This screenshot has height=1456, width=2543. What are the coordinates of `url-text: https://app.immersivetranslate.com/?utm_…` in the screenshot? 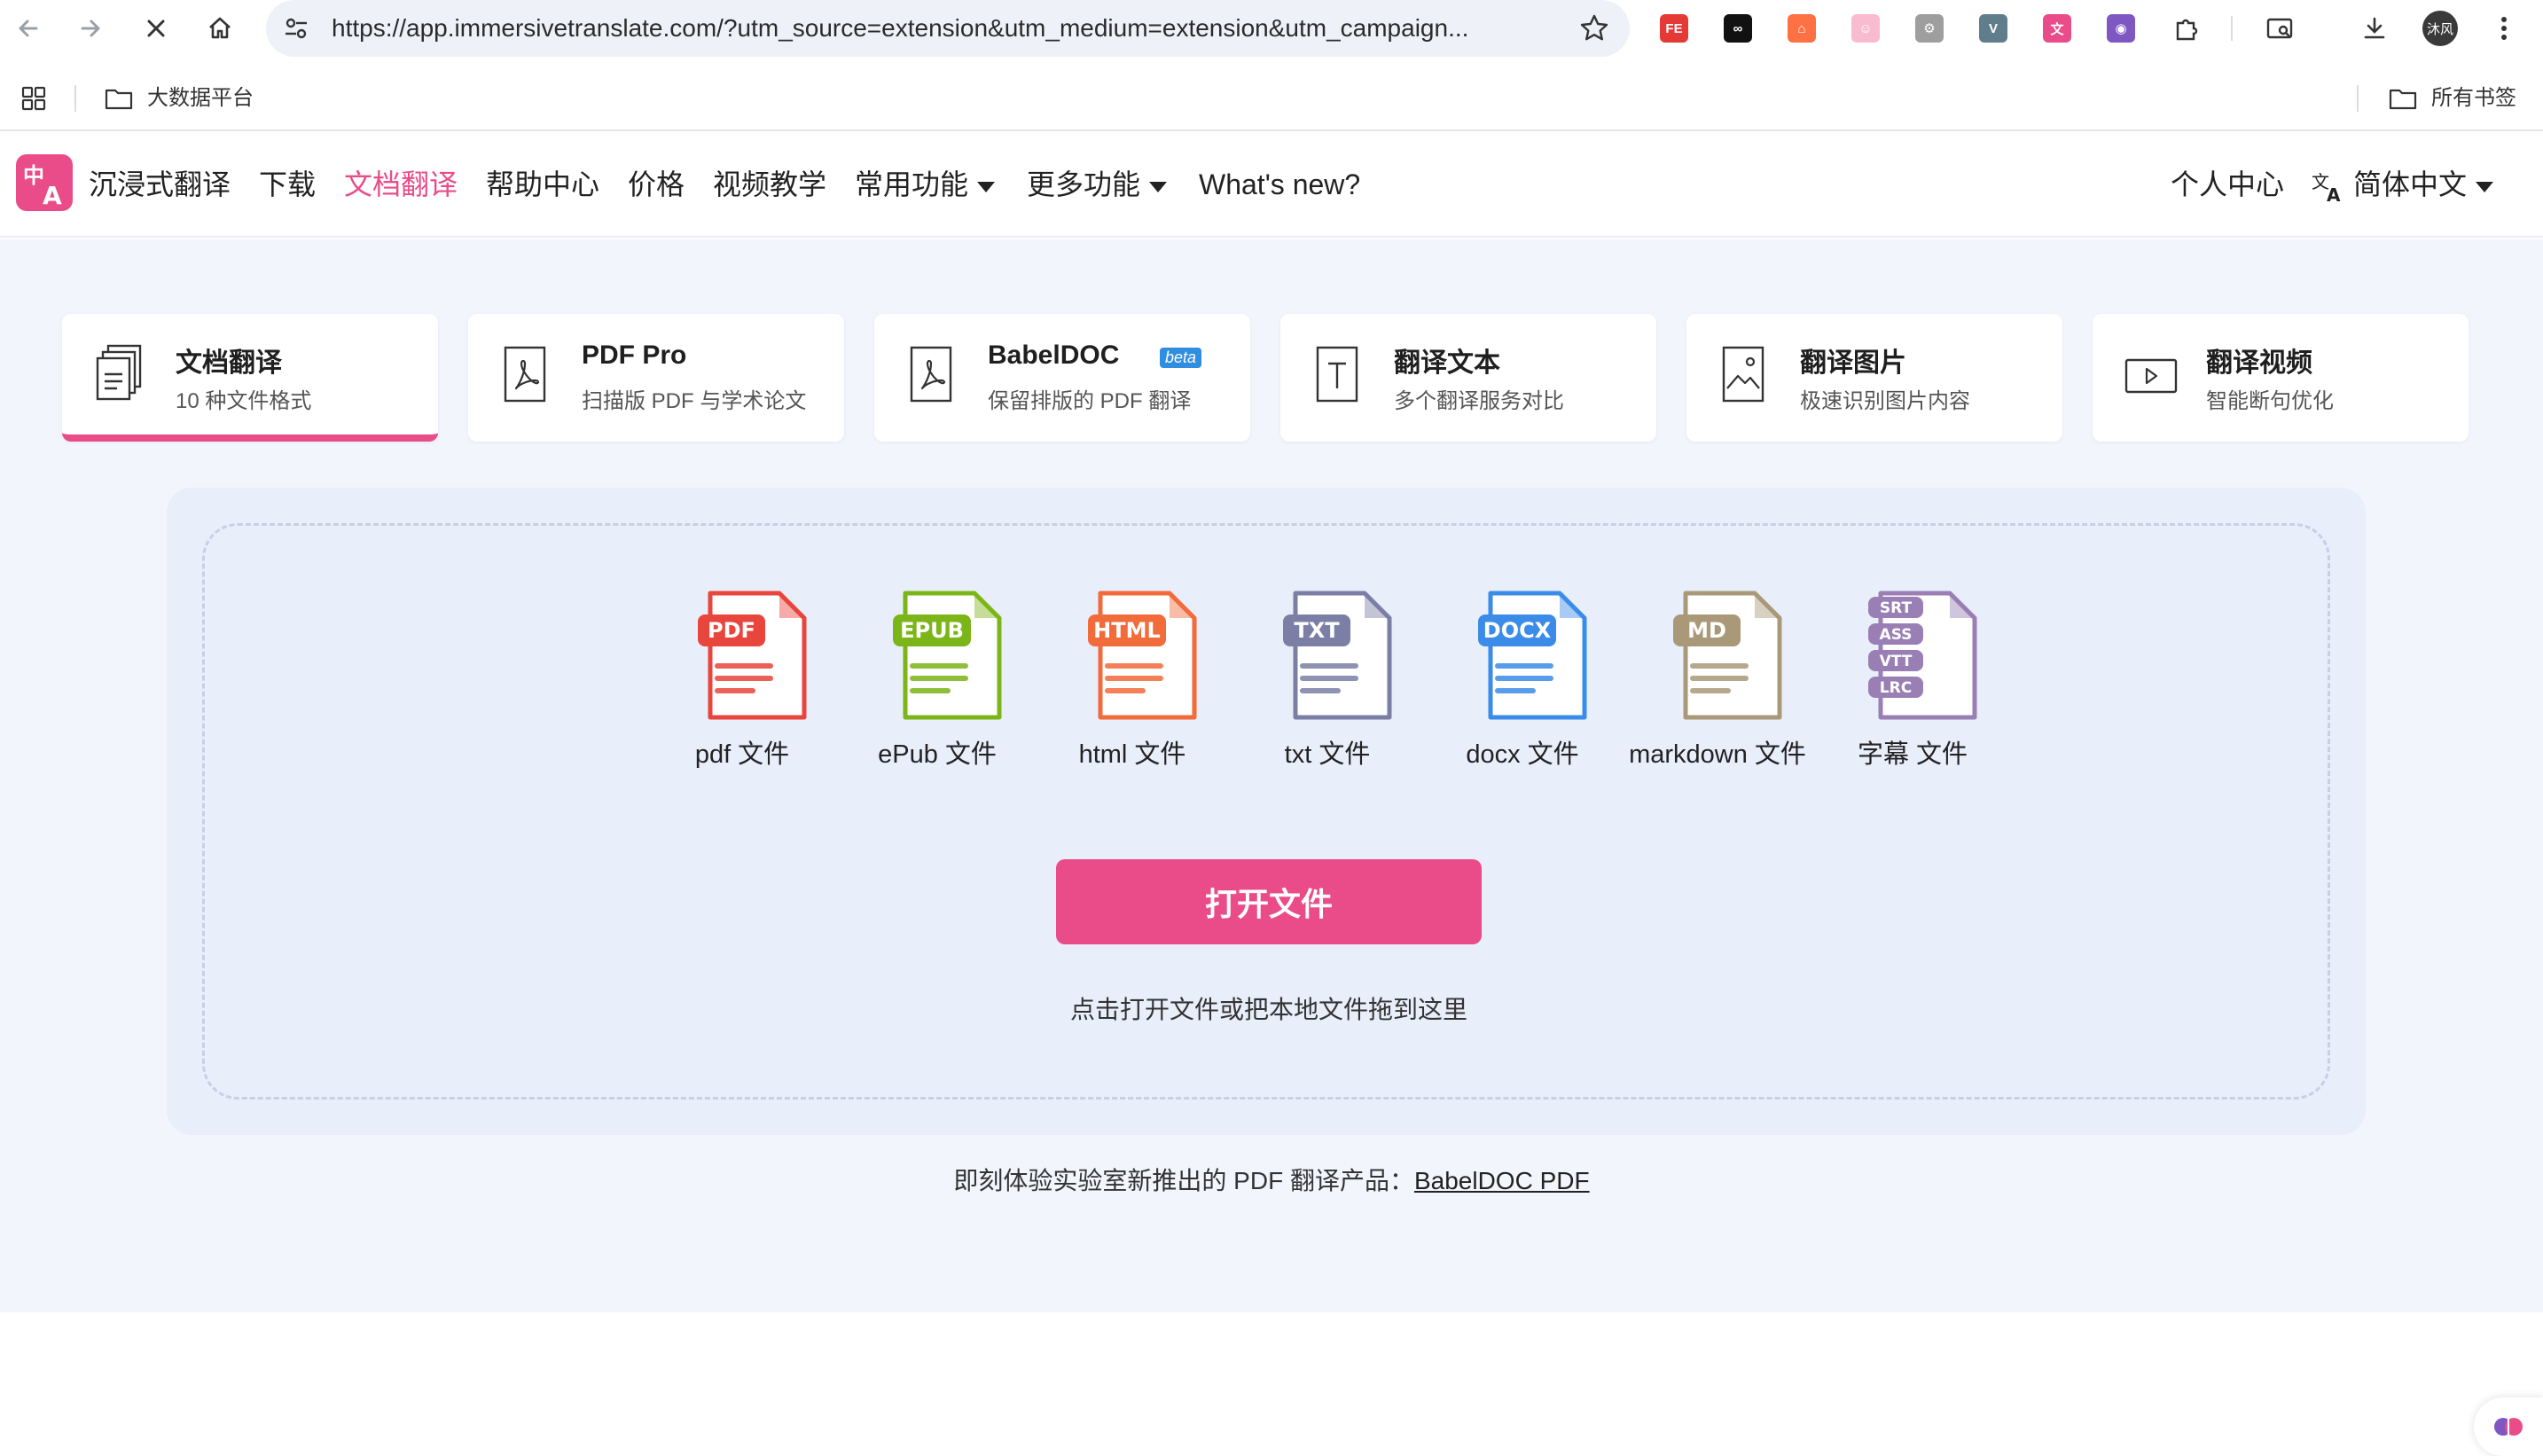 It's located at (939, 28).